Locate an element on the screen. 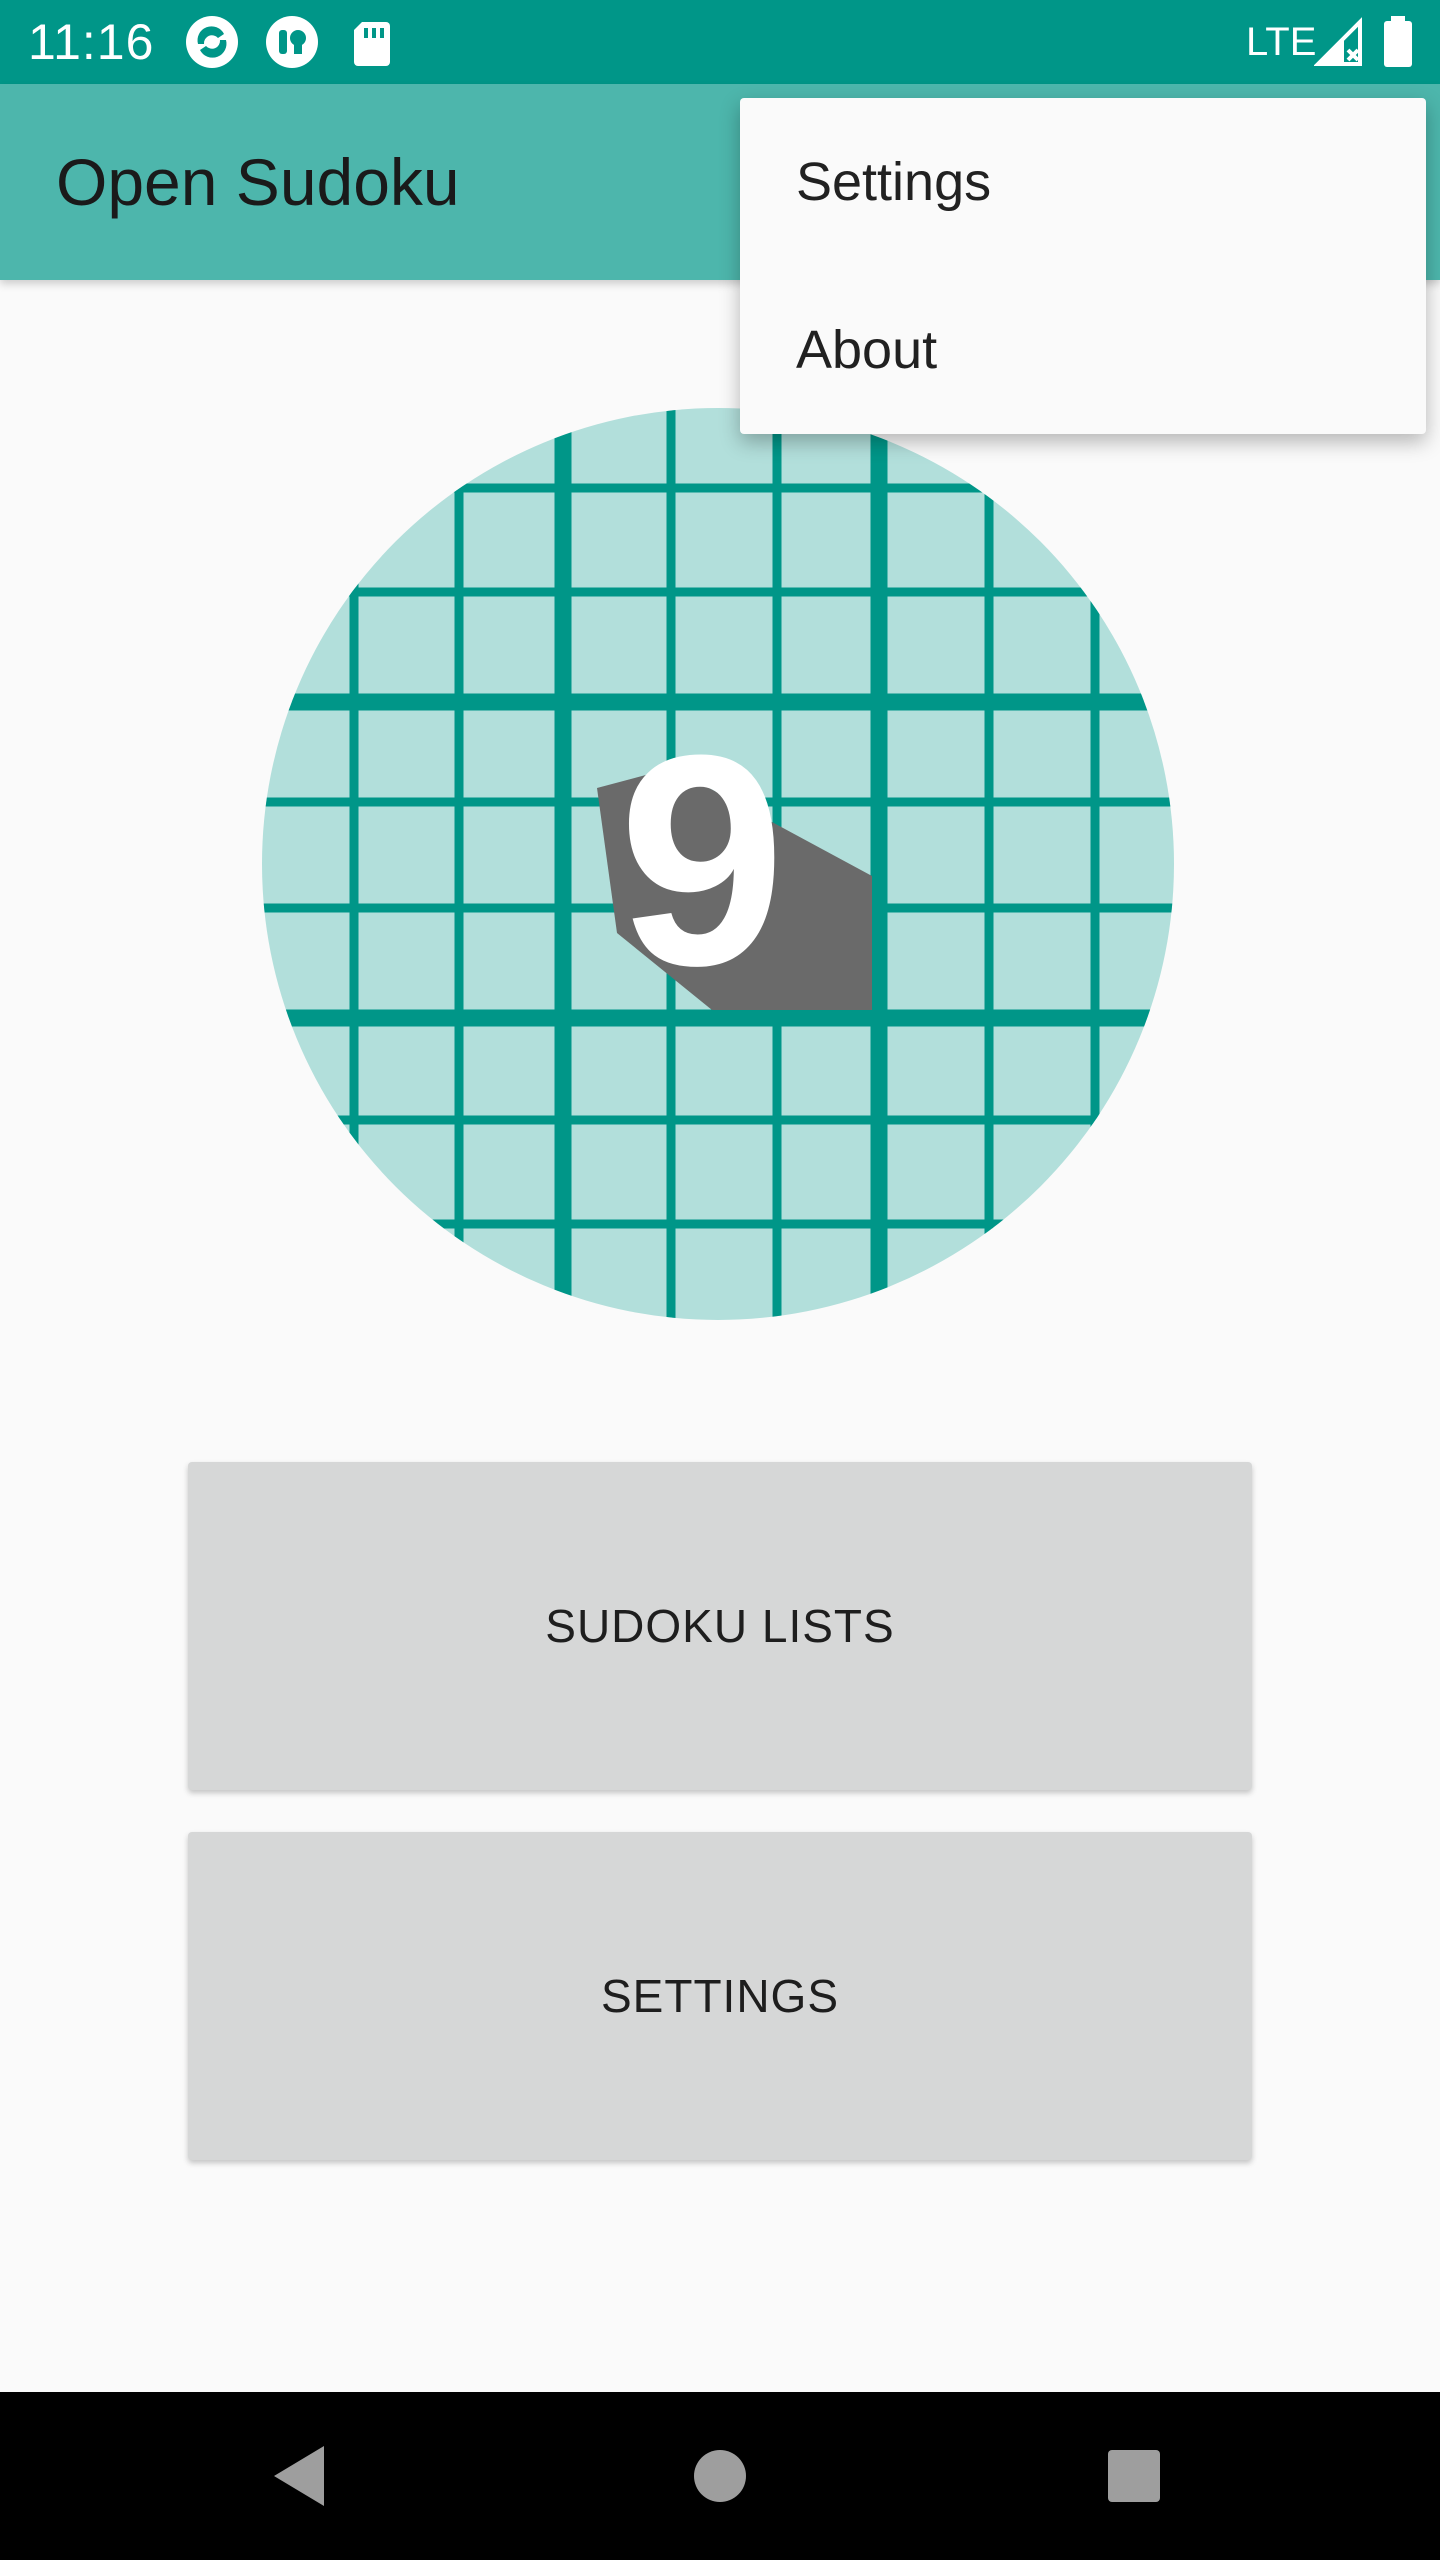 Image resolution: width=1440 pixels, height=2560 pixels. sudoku-lists-button: SUDOKU LISTS is located at coordinates (720, 1626).